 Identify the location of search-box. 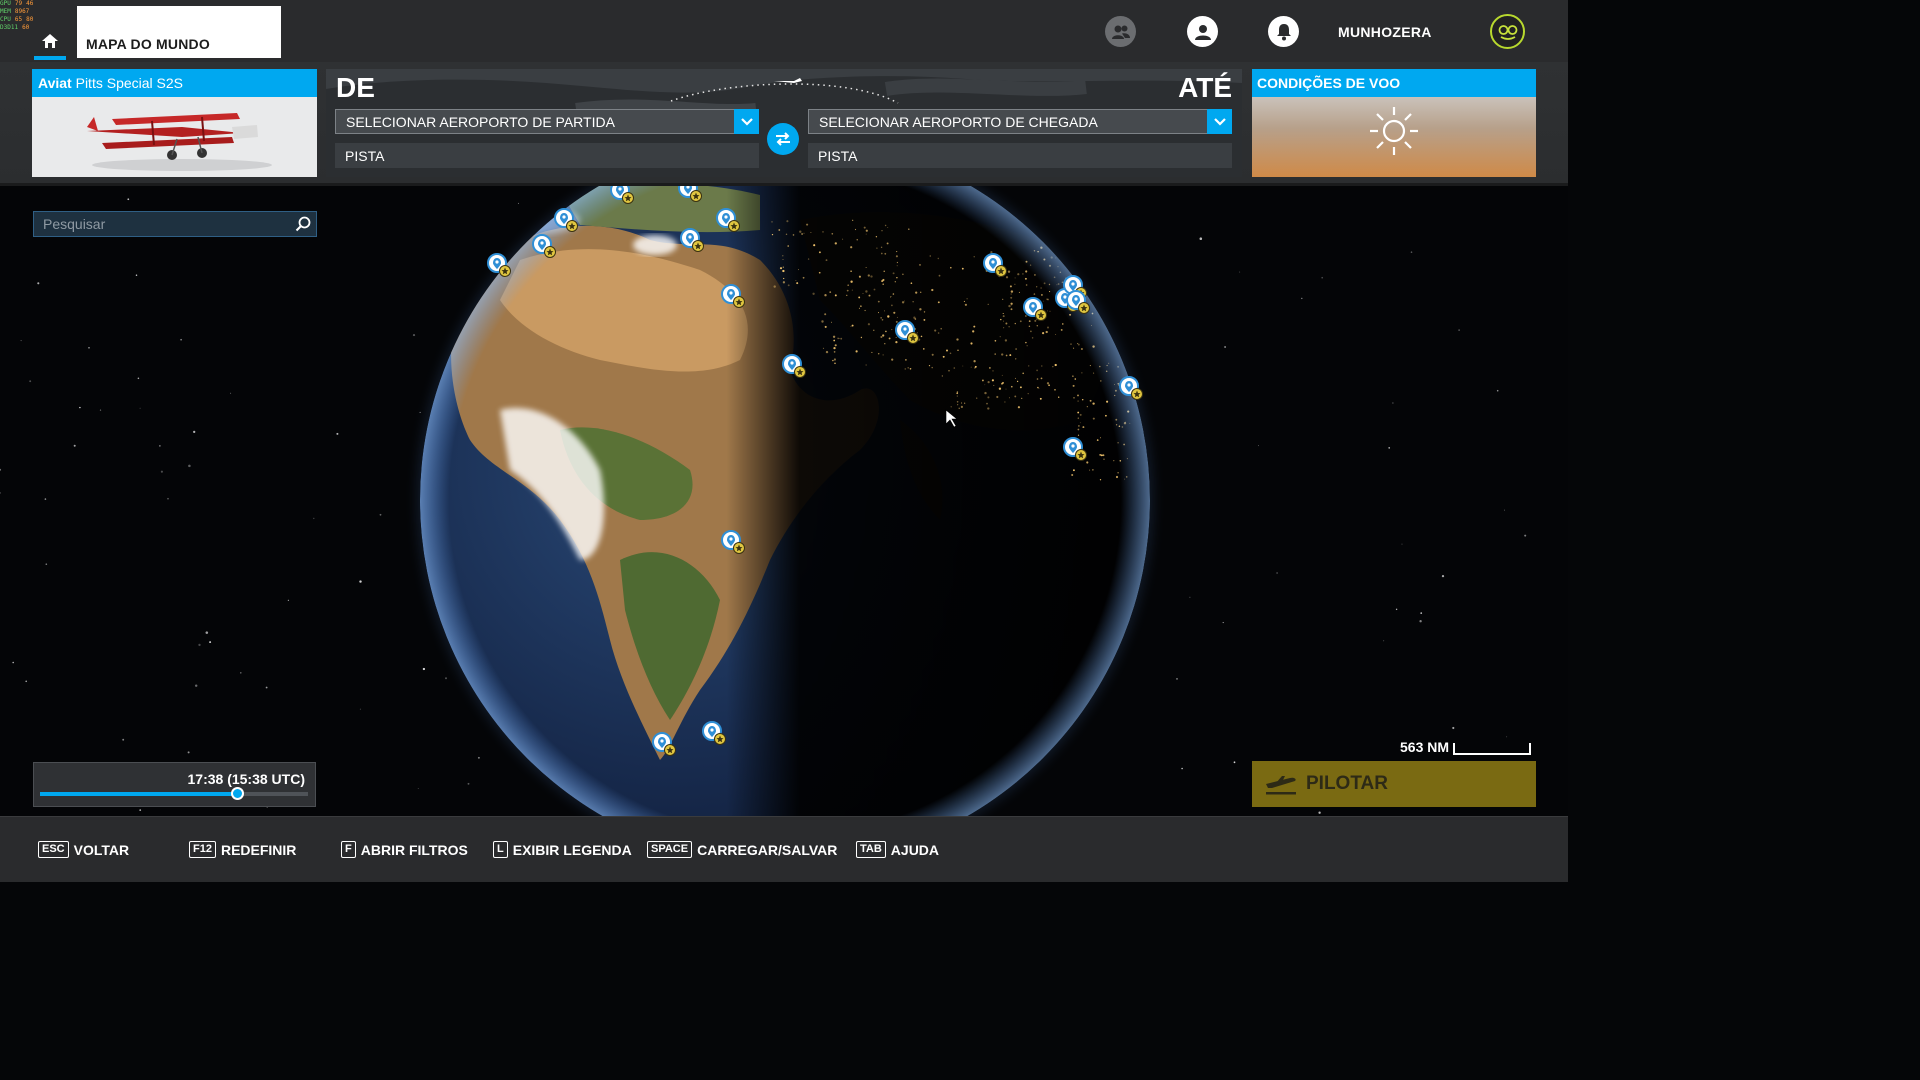
(175, 224).